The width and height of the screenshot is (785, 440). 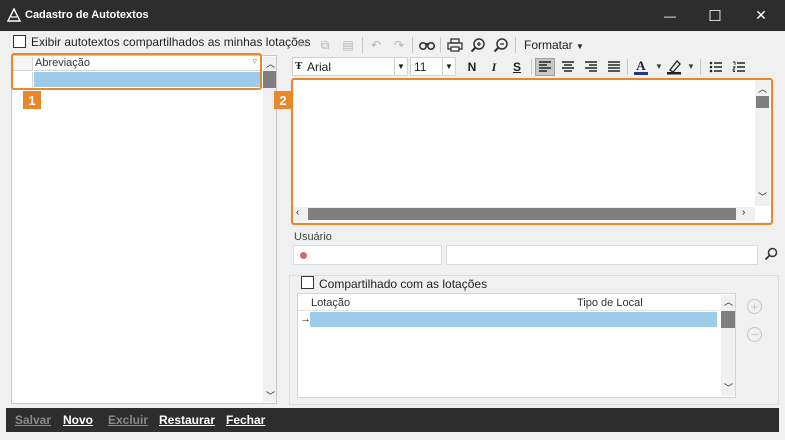 What do you see at coordinates (420, 67) in the screenshot?
I see `font-size-value: 11` at bounding box center [420, 67].